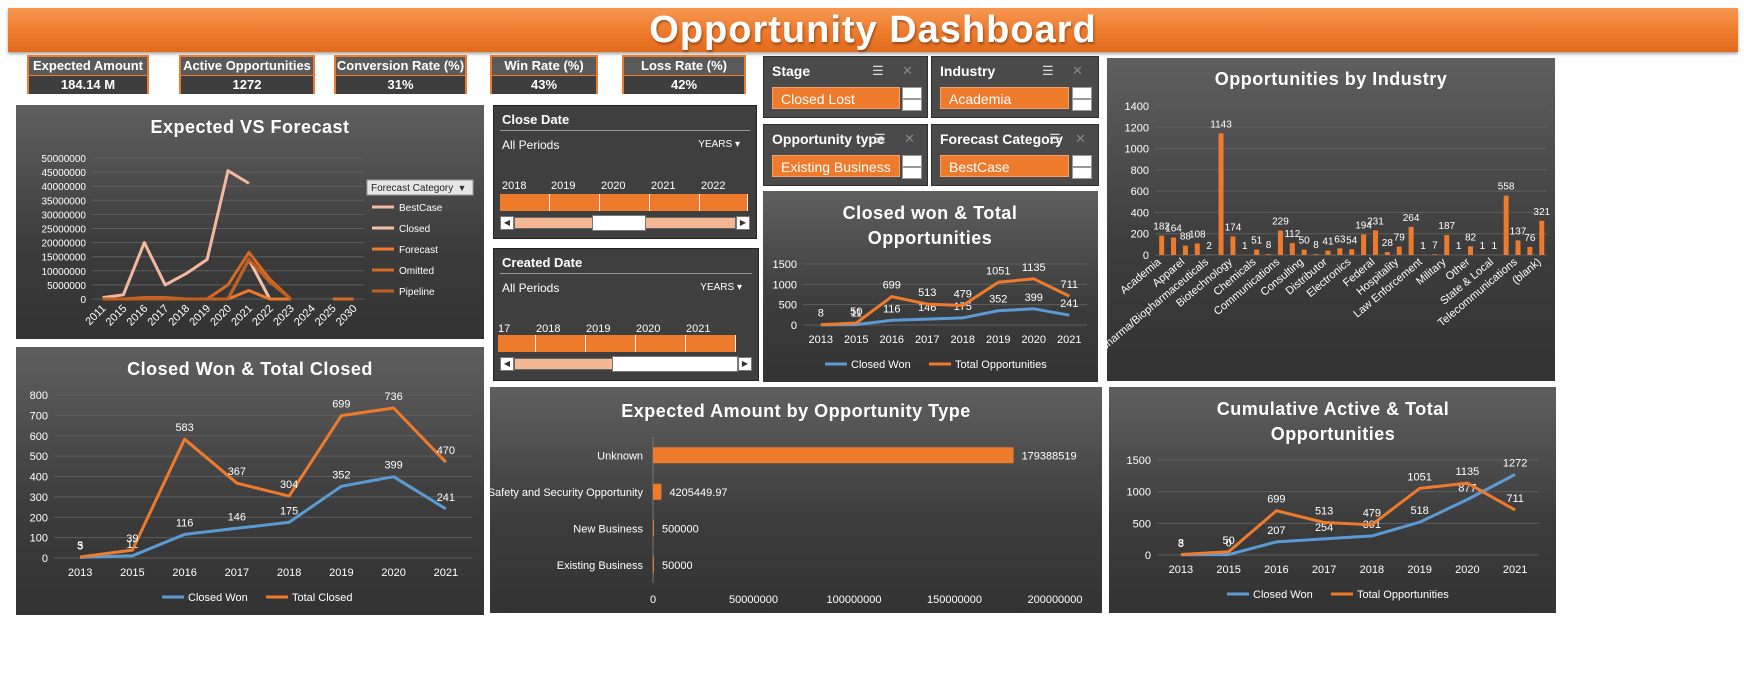 The image size is (1744, 691). I want to click on x-tick-label: 2021, so click(1069, 340).